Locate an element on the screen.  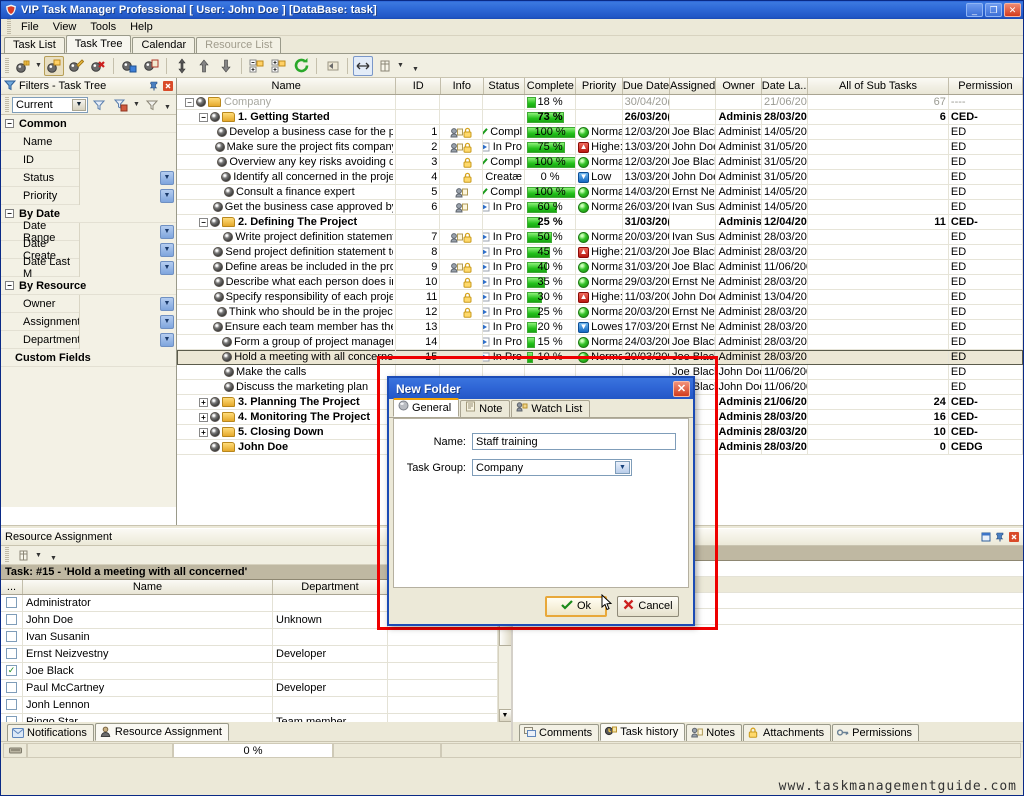
save-filter-icon is located at coordinates (121, 105).